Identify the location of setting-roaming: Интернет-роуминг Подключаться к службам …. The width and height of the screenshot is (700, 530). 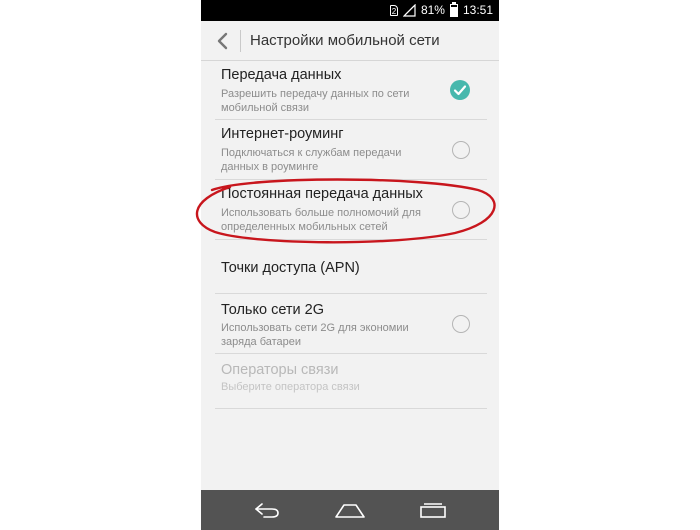
(351, 150).